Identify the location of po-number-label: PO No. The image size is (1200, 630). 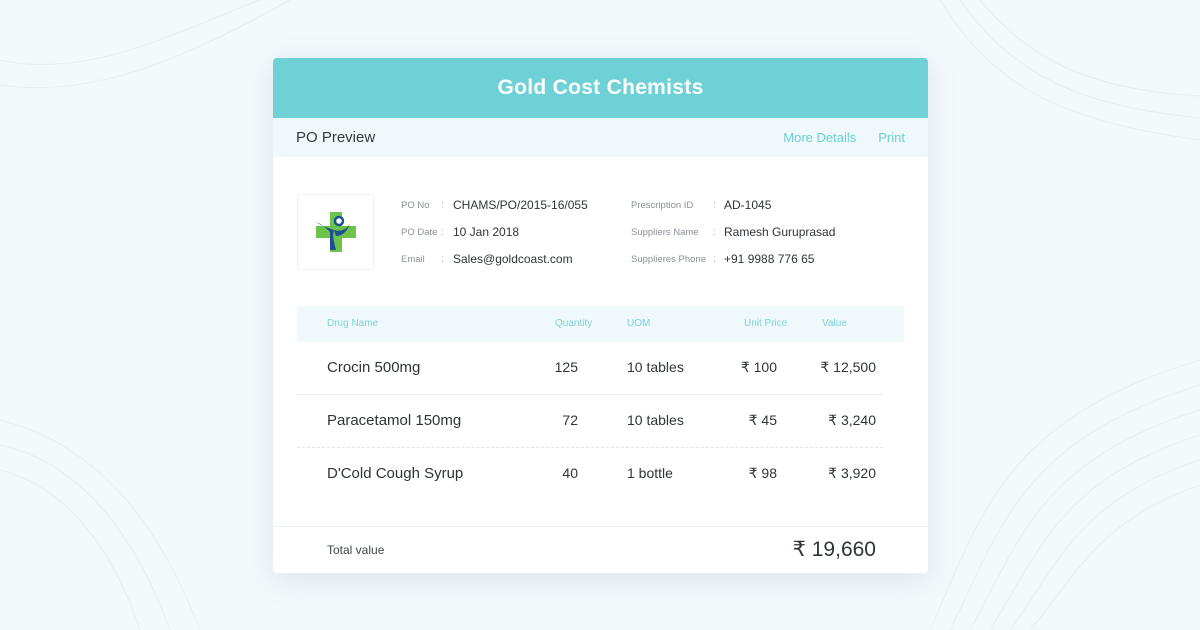
(415, 205).